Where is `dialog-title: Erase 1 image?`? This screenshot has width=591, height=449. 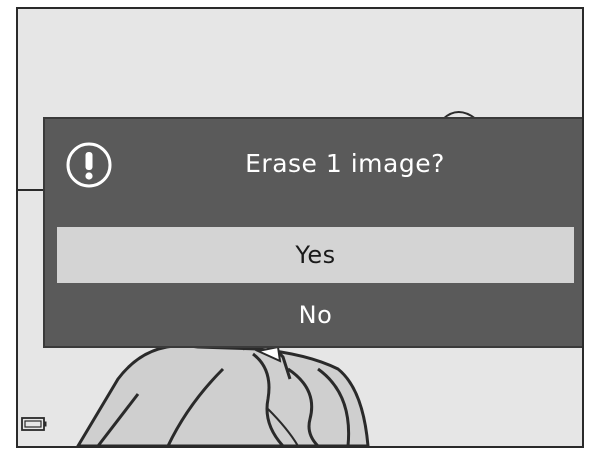
dialog-title: Erase 1 image? is located at coordinates (345, 163).